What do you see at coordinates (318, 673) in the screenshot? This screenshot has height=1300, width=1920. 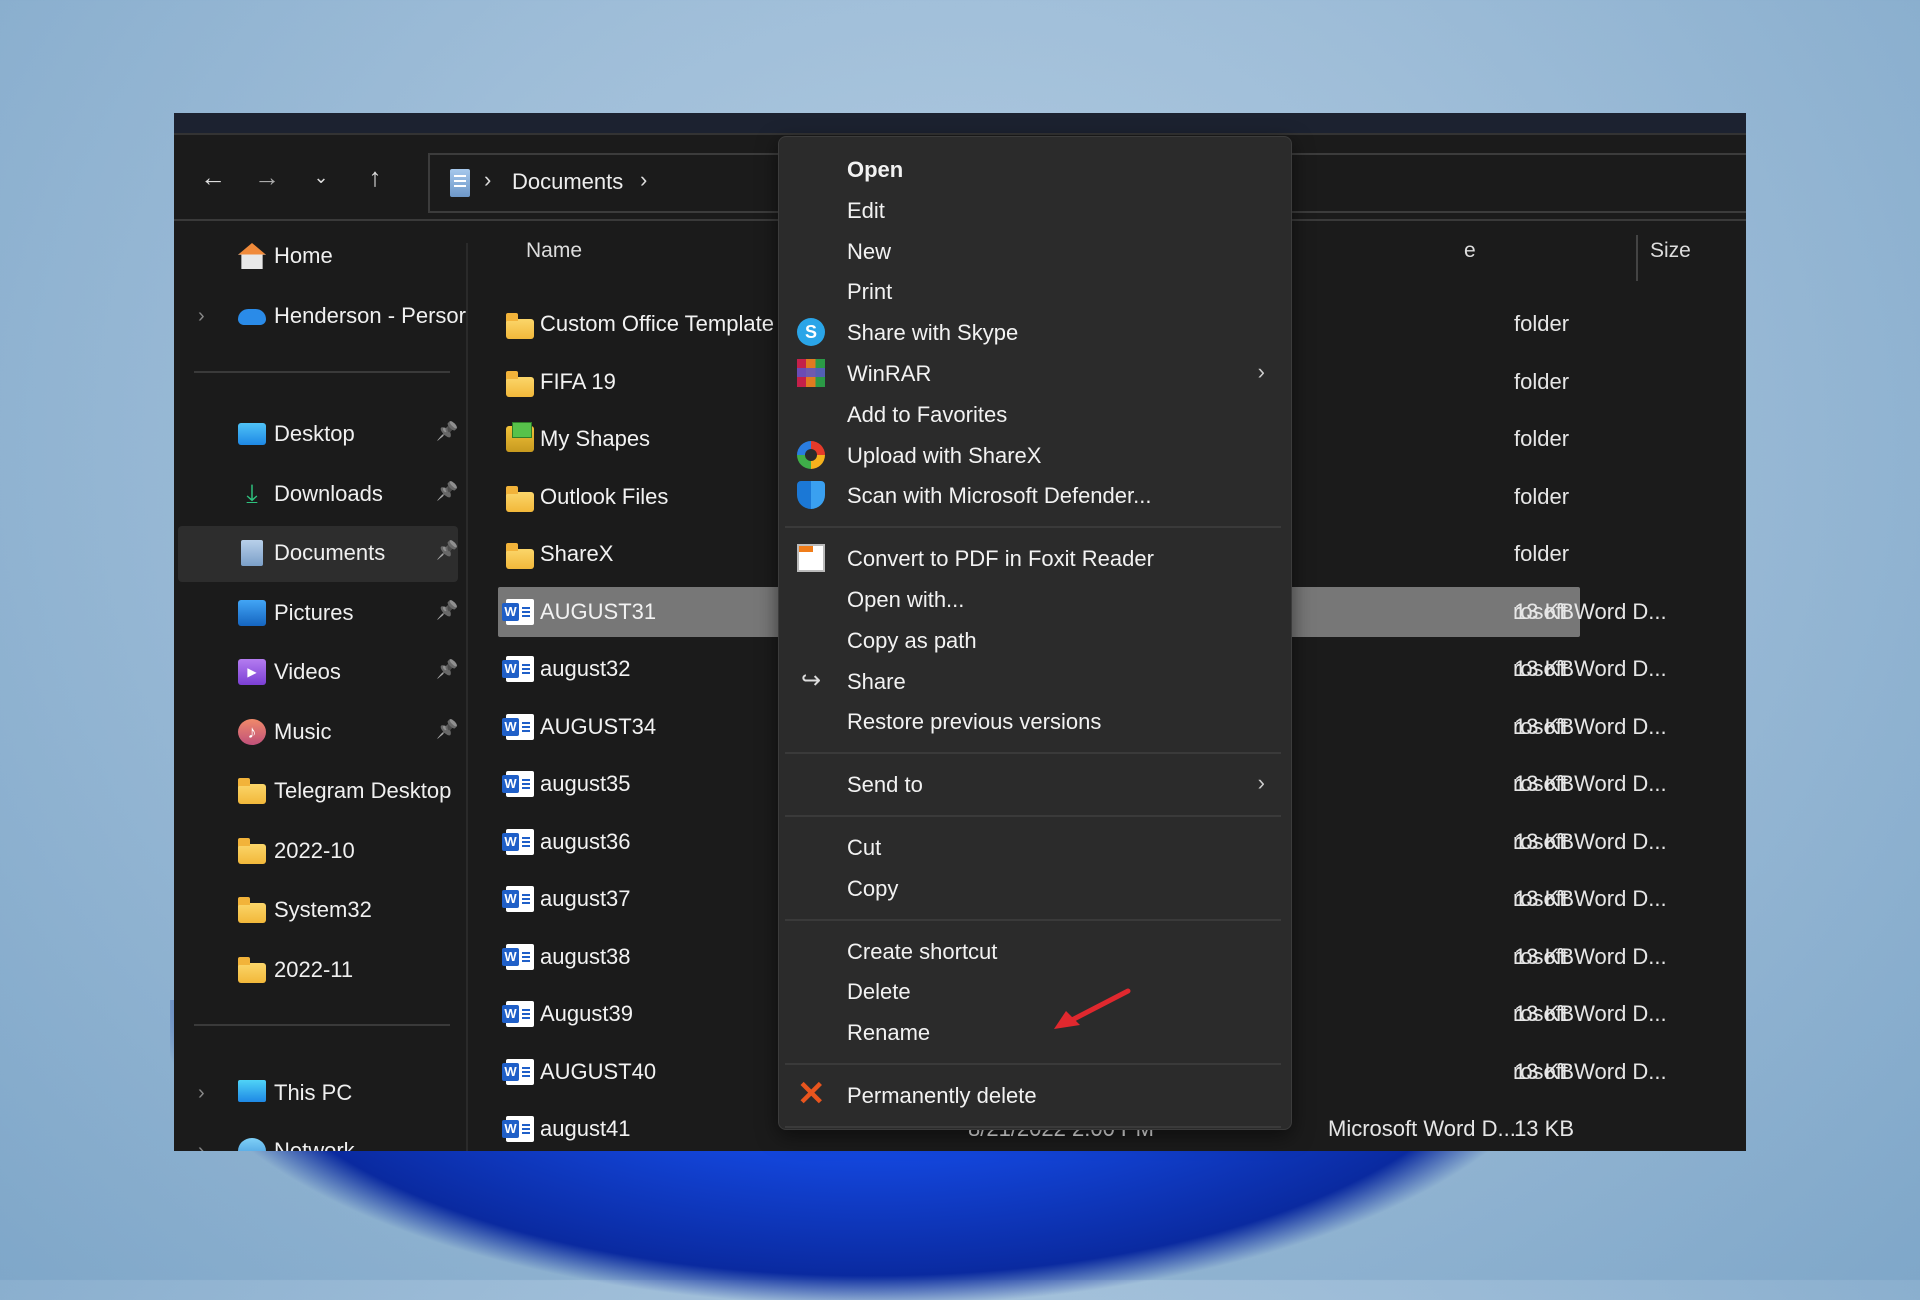 I see `sidebar-item-videos: ▶ Videos 📌` at bounding box center [318, 673].